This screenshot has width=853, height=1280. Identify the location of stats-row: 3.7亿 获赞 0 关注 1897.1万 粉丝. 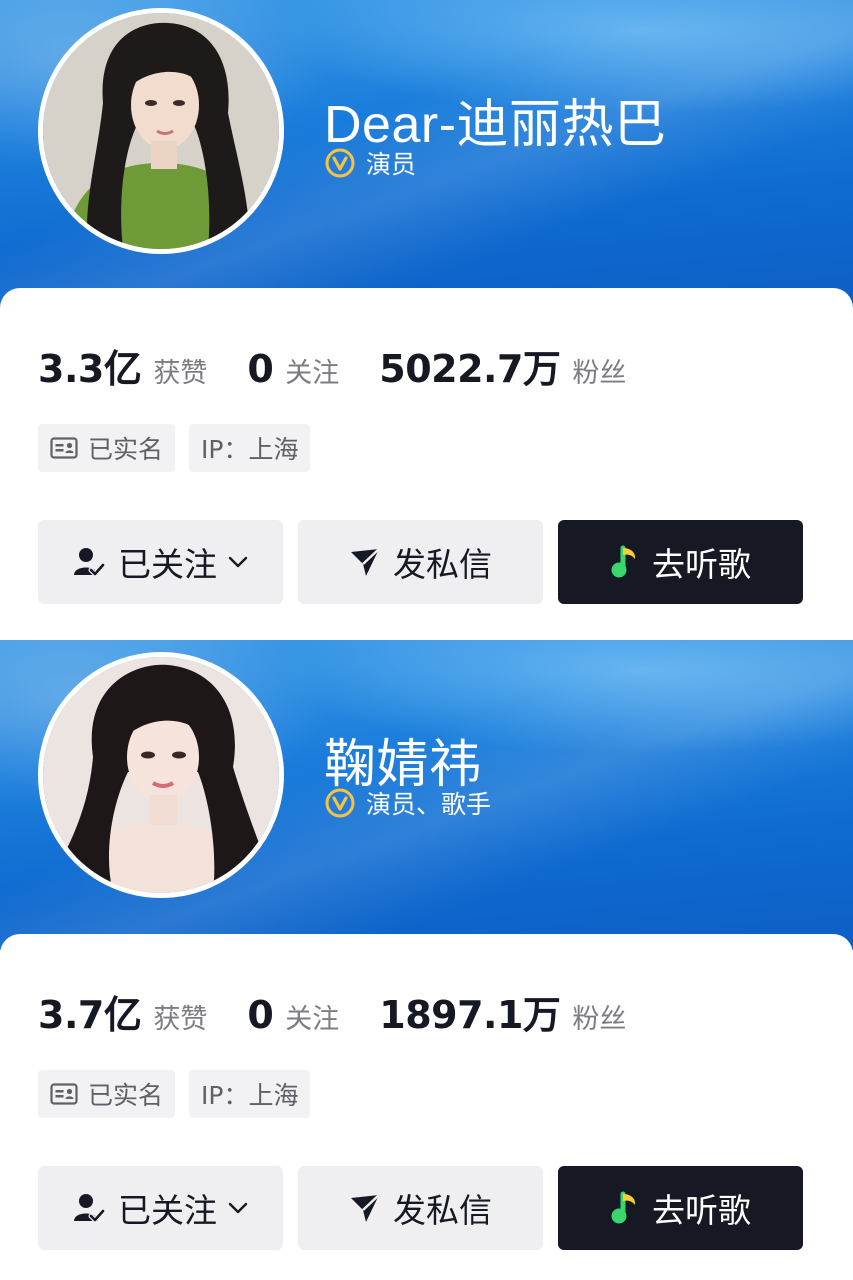
(332, 1011).